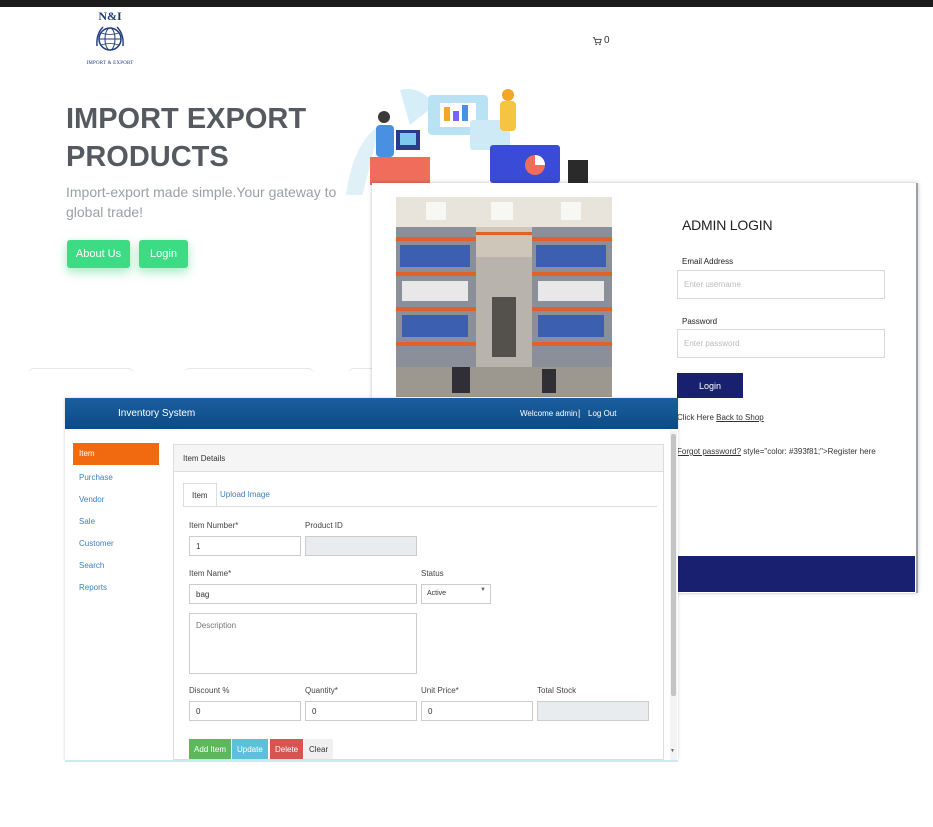 The width and height of the screenshot is (933, 827). I want to click on sidebar-item-vendor: Vendor, so click(116, 499).